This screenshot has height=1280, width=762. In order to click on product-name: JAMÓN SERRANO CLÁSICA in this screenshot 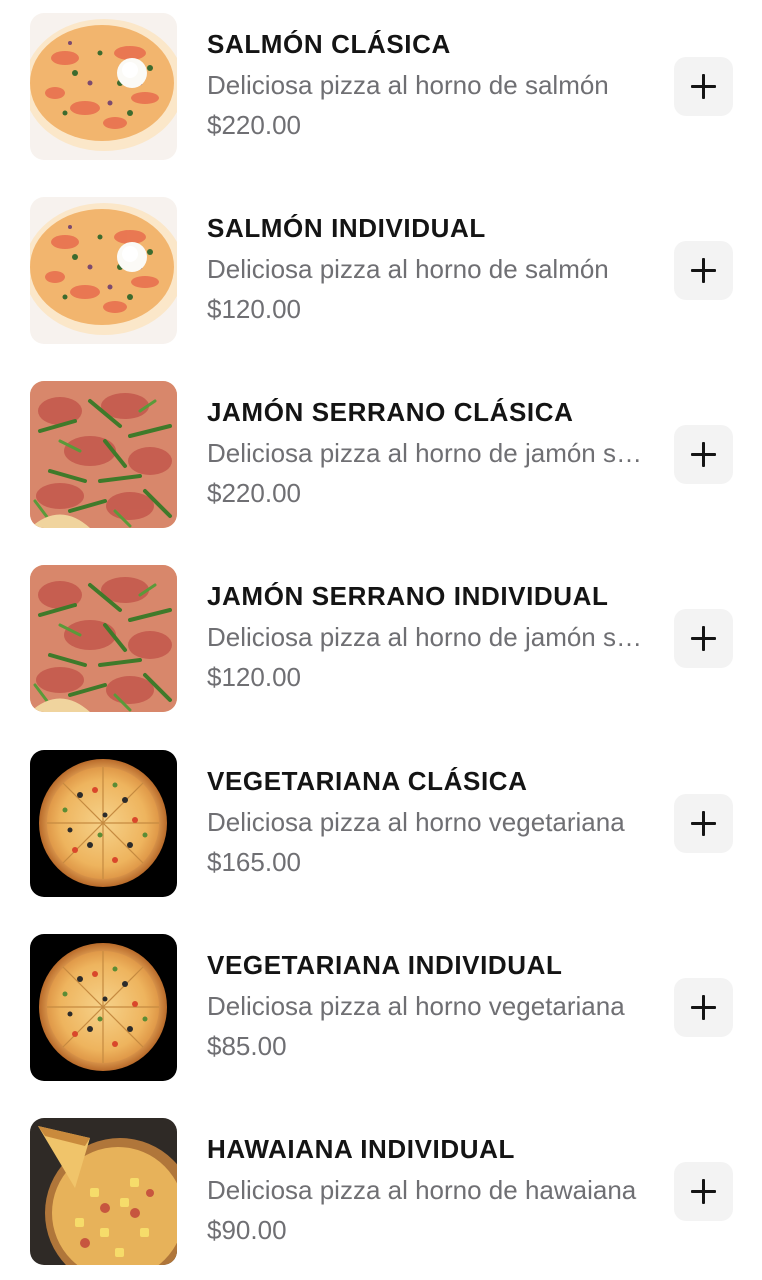, I will do `click(390, 412)`.